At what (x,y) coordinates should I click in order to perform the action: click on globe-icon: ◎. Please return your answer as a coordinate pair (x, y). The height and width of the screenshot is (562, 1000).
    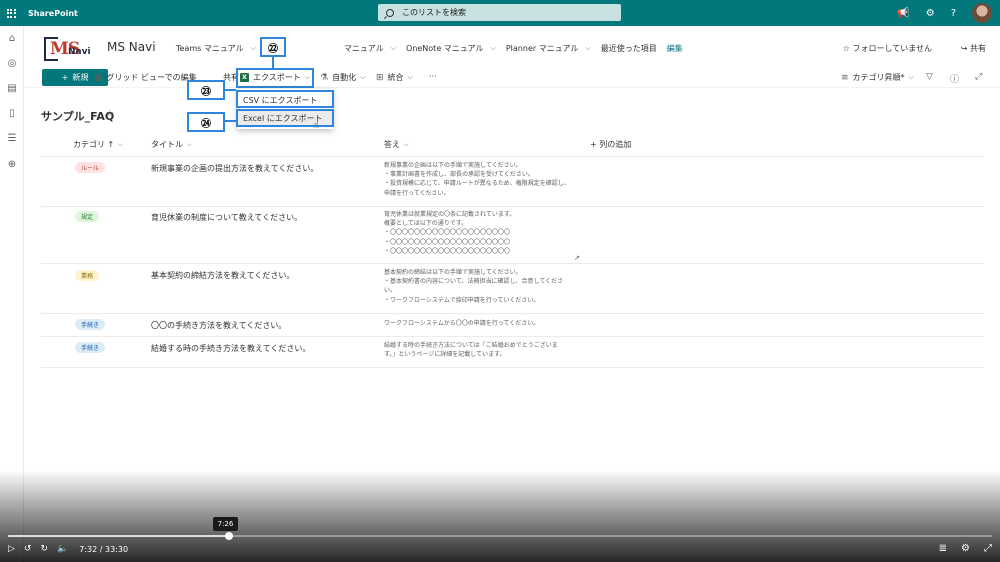
    Looking at the image, I should click on (12, 64).